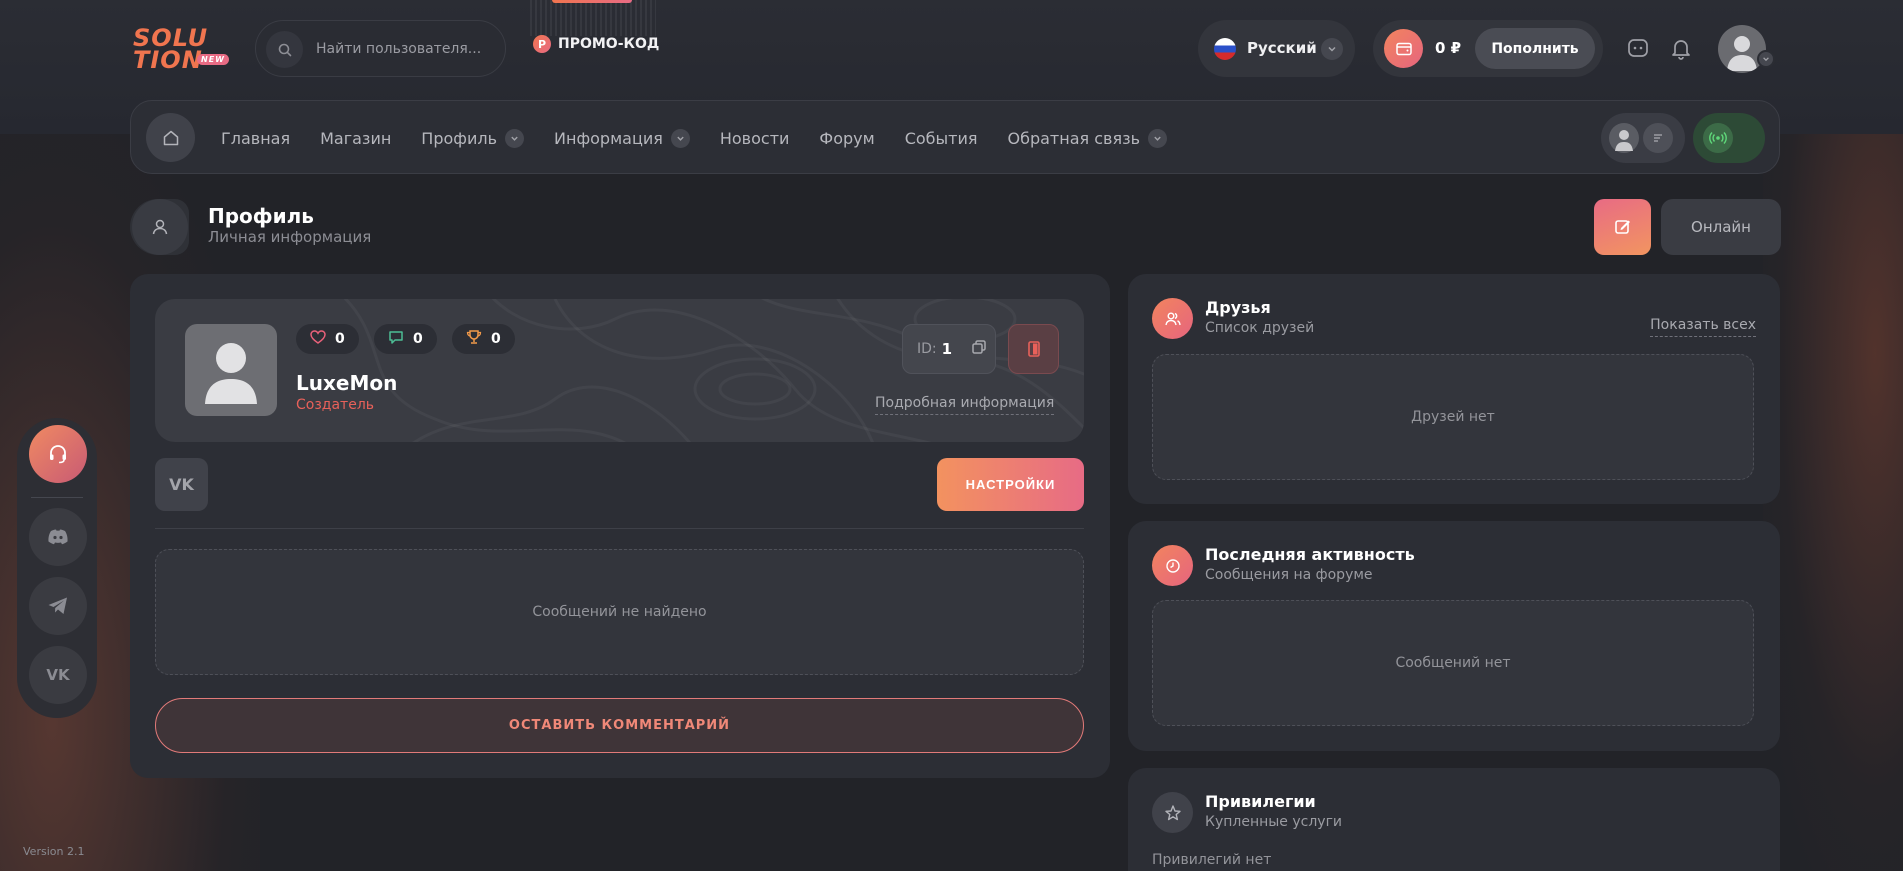 Image resolution: width=1903 pixels, height=871 pixels. Describe the element at coordinates (335, 405) in the screenshot. I see `user-role: Создатель` at that location.